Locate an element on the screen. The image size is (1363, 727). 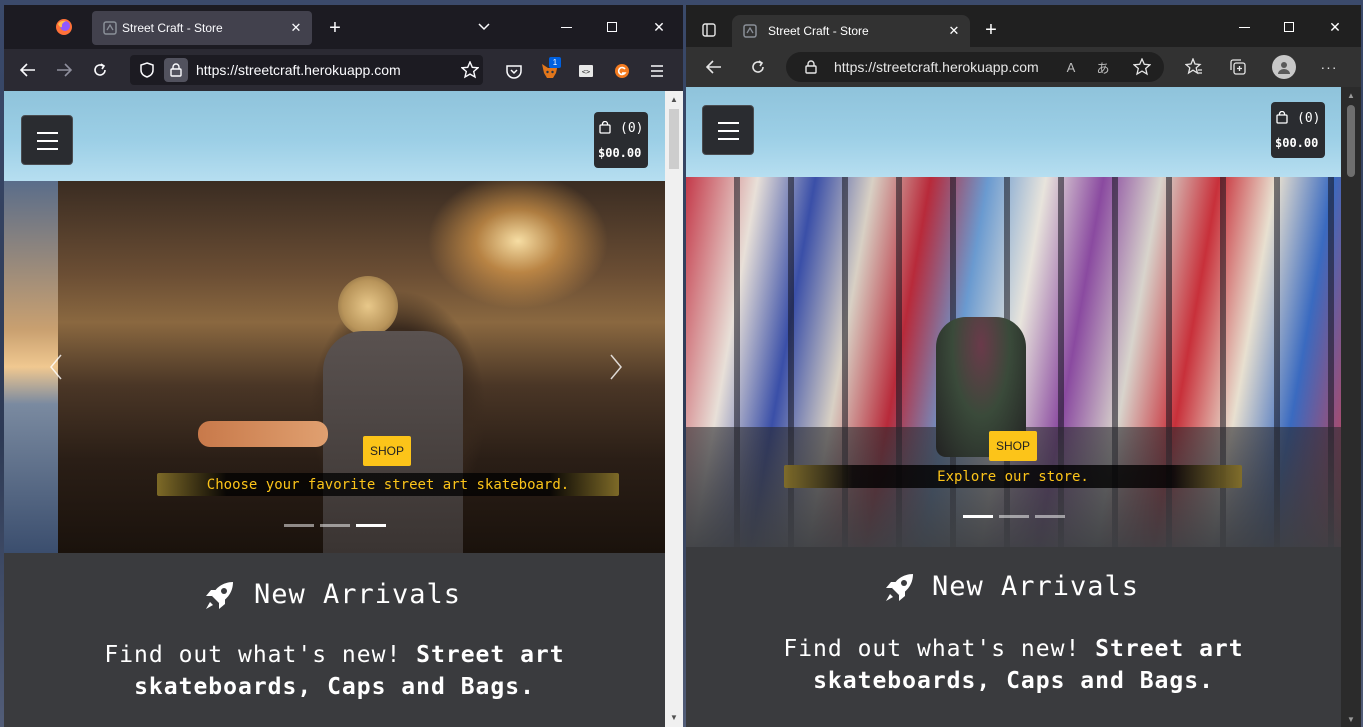
profile-avatar is located at coordinates (1284, 67).